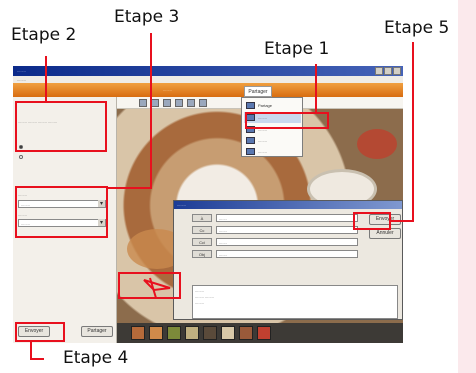 The image size is (476, 373). What do you see at coordinates (417, 28) in the screenshot?
I see `callout-step5: Etape 5` at bounding box center [417, 28].